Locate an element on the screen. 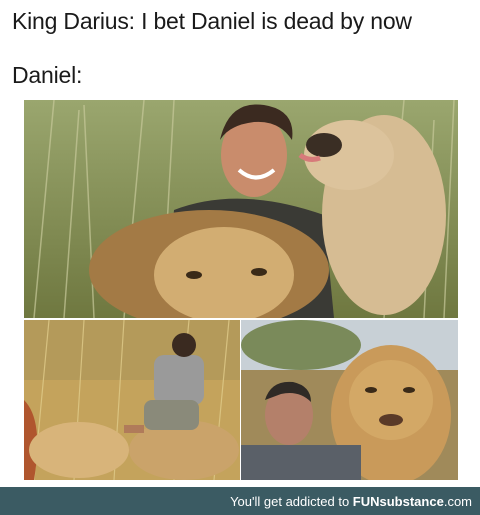  site-footer-banner: You'll get addicted to FUNsubstance.com is located at coordinates (240, 501).